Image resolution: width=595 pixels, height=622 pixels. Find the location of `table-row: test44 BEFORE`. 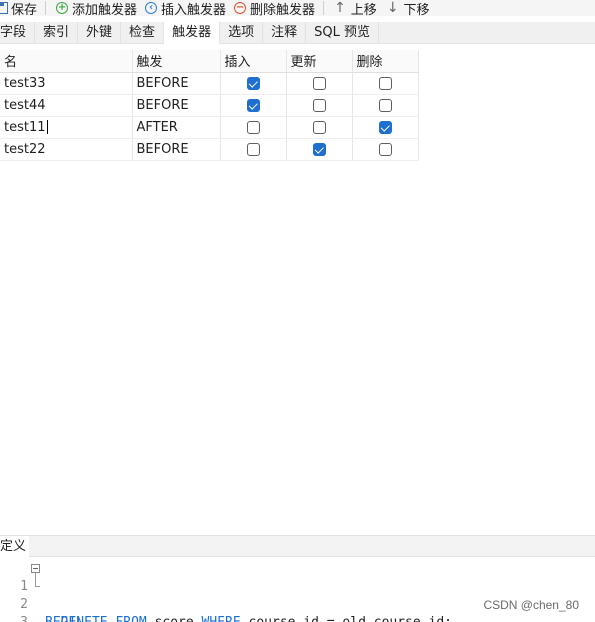

table-row: test44 BEFORE is located at coordinates (209, 105).